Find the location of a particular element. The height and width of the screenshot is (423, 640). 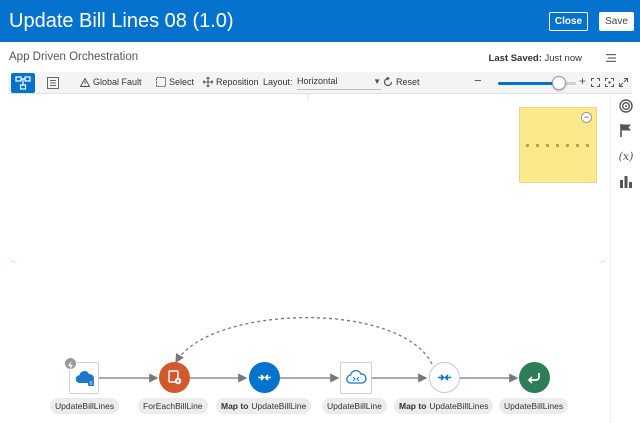

node-label-text: ForEachBillLine is located at coordinates (173, 406).